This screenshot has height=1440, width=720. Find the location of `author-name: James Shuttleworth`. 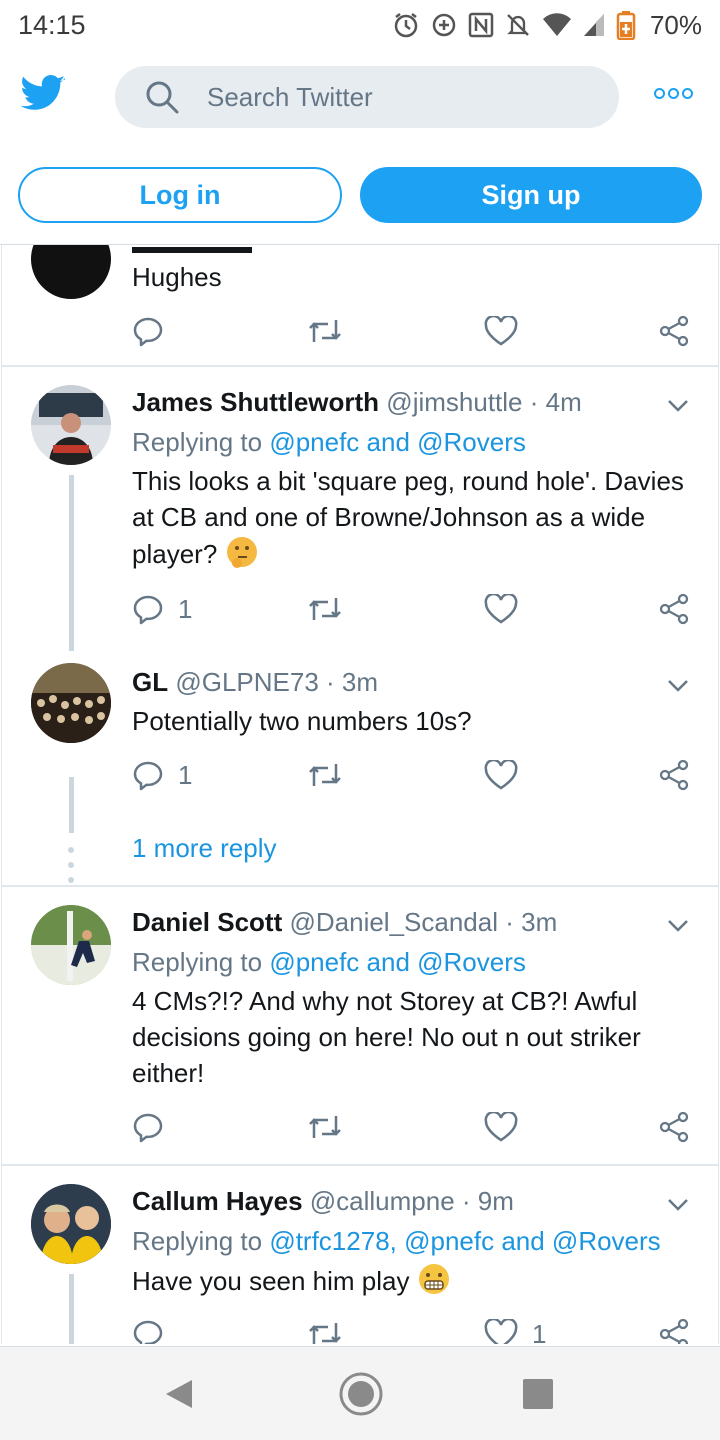

author-name: James Shuttleworth is located at coordinates (255, 402).